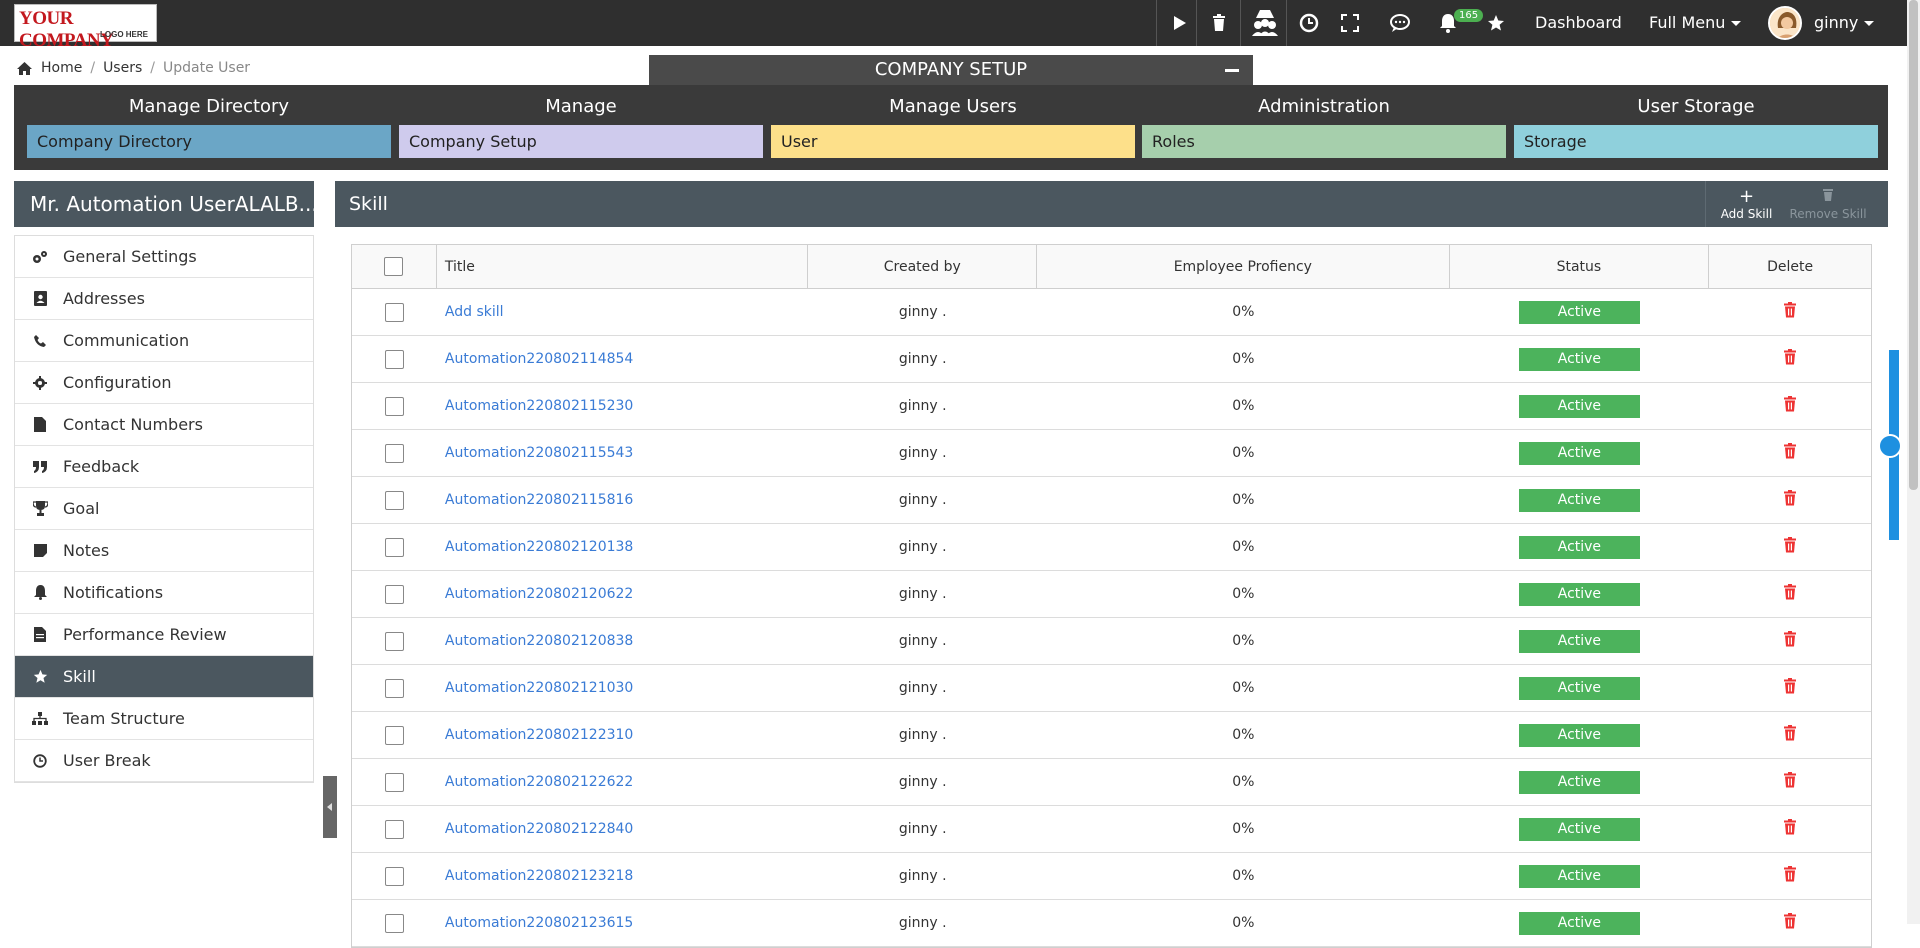 The image size is (1920, 948). I want to click on dashboard-link: Dashboard, so click(1578, 22).